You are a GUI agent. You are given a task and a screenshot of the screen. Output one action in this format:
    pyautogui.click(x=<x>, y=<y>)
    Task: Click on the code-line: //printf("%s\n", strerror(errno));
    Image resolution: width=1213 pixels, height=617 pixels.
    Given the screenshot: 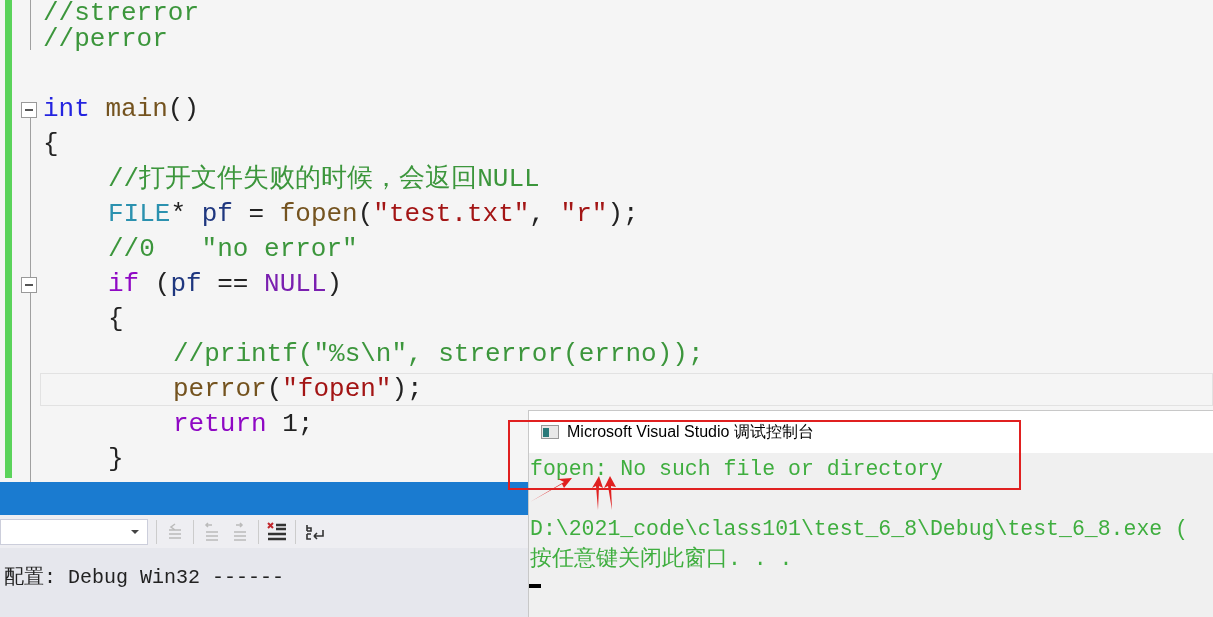 What is the action you would take?
    pyautogui.click(x=438, y=354)
    